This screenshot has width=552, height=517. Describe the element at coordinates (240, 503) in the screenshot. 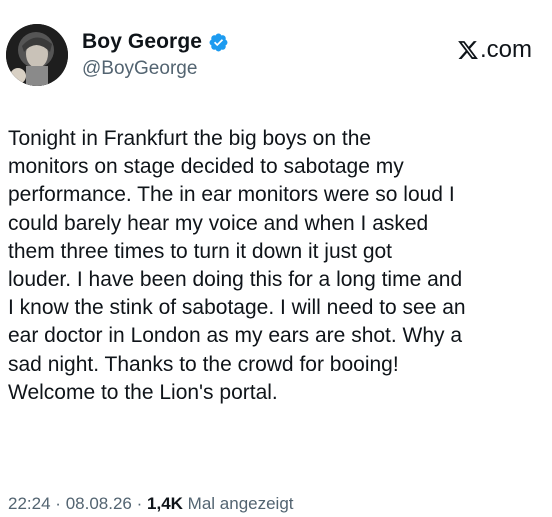

I see `views-label: Mal angezeigt` at that location.